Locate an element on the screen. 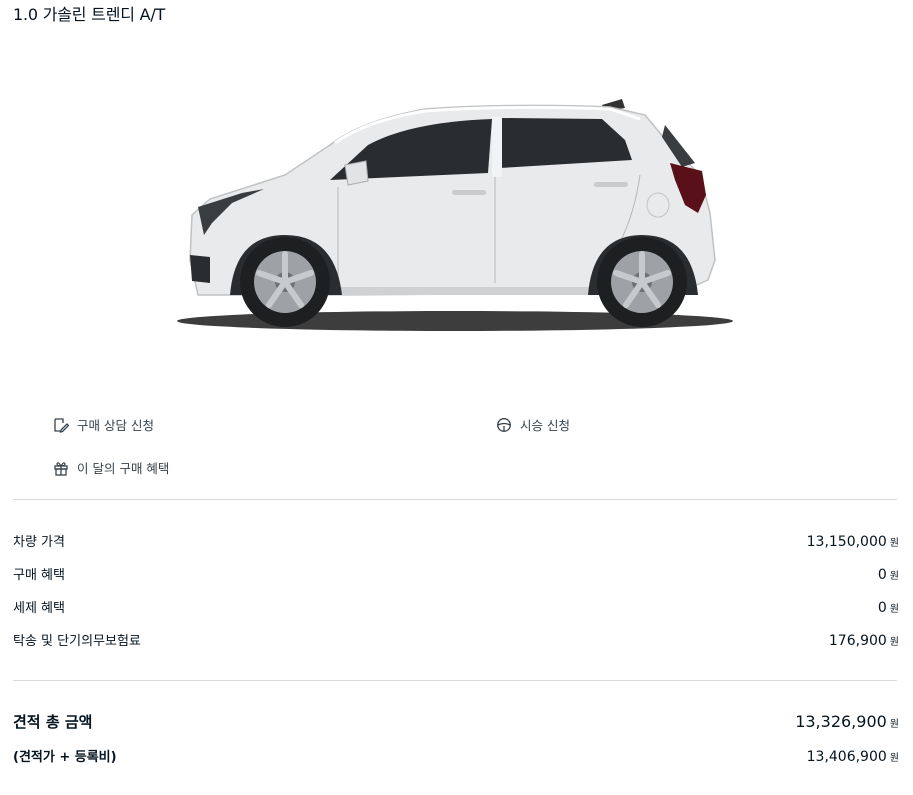 This screenshot has height=795, width=913. test-drive-label: 시승 신청 is located at coordinates (545, 425).